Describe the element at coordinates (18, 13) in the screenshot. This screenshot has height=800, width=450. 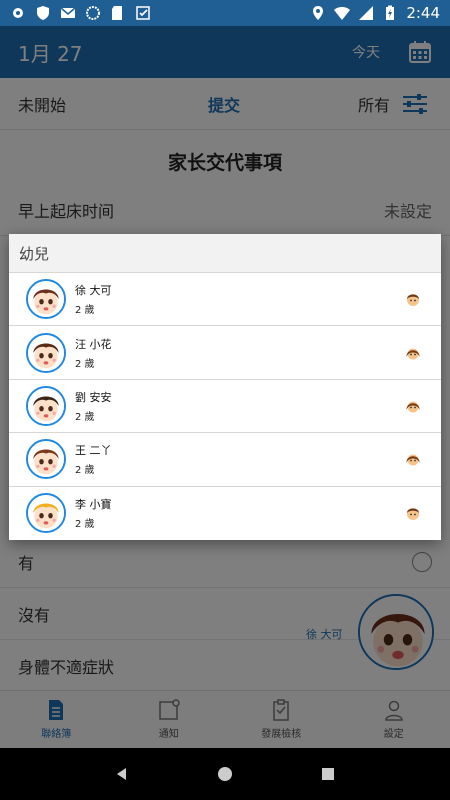
I see `gear-icon` at that location.